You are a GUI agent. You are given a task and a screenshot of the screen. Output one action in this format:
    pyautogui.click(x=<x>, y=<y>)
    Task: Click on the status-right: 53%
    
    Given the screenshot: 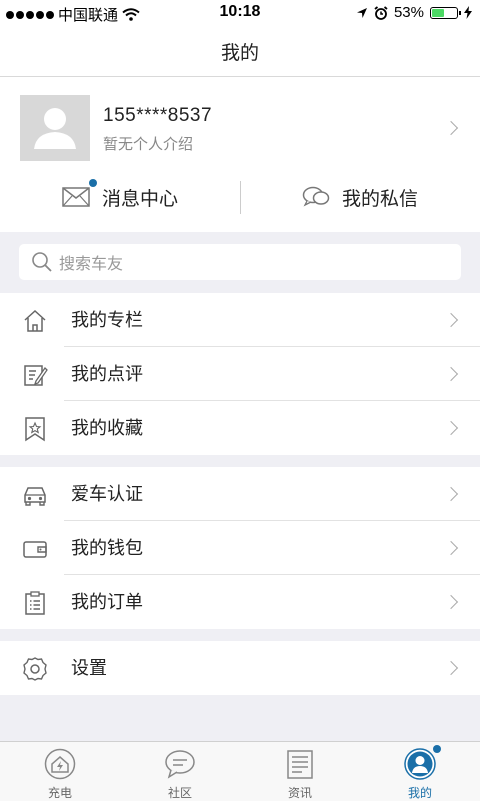 What is the action you would take?
    pyautogui.click(x=414, y=12)
    